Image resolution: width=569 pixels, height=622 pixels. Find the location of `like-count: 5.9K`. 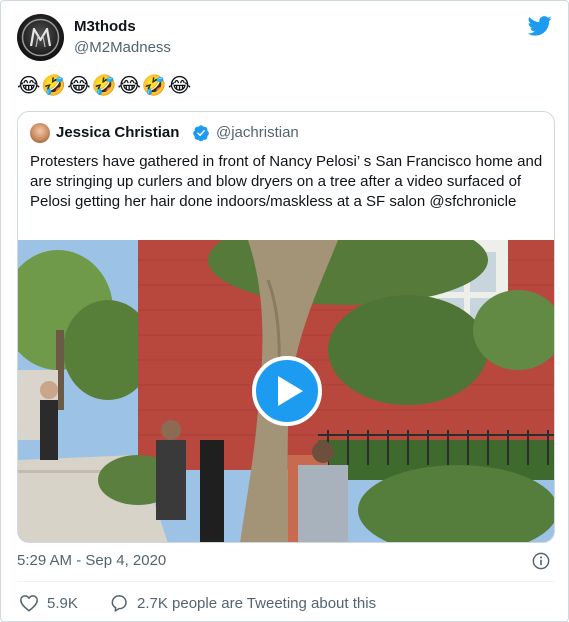

like-count: 5.9K is located at coordinates (62, 603).